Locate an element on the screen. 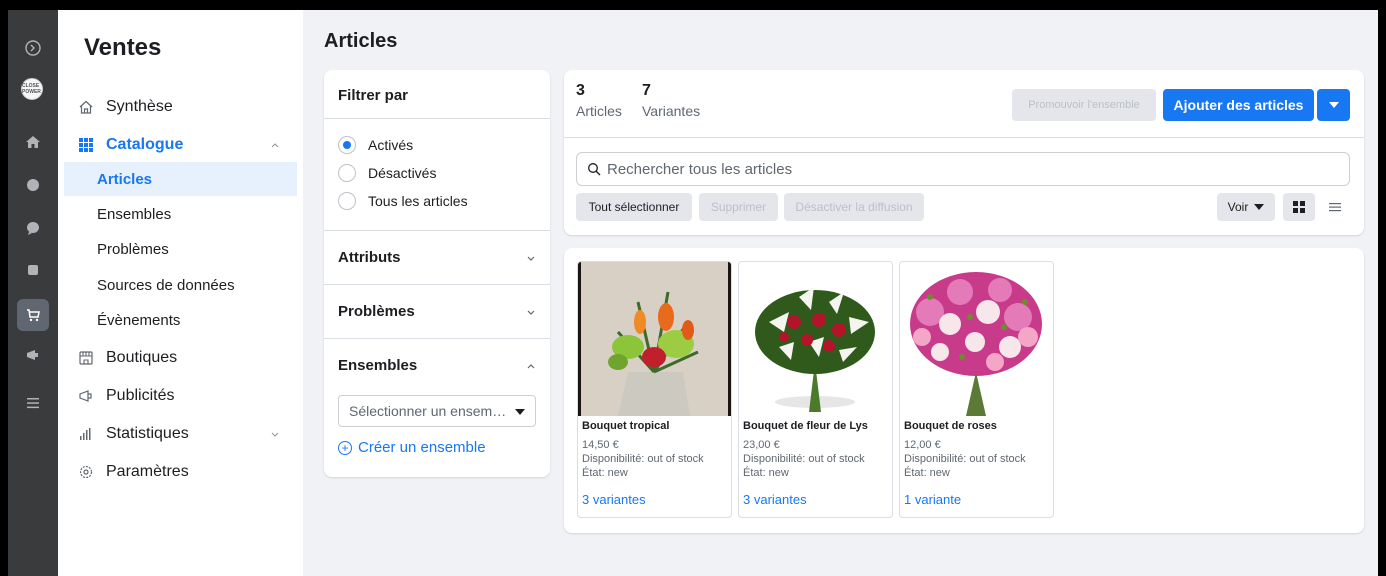 Image resolution: width=1386 pixels, height=576 pixels. grid-icon is located at coordinates (86, 145).